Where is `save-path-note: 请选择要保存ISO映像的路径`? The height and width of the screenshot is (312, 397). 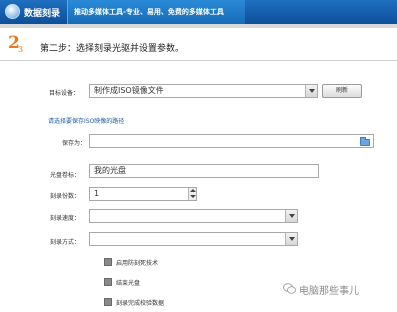
save-path-note: 请选择要保存ISO映像的路径 is located at coordinates (86, 121).